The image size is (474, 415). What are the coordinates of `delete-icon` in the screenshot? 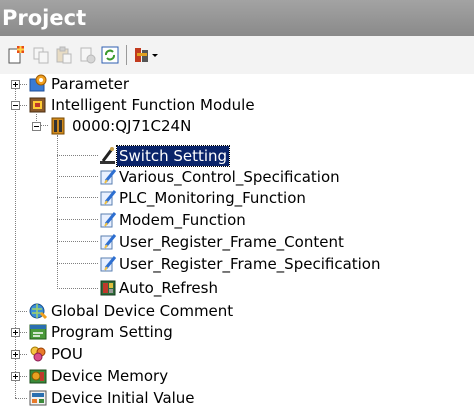 It's located at (87, 55).